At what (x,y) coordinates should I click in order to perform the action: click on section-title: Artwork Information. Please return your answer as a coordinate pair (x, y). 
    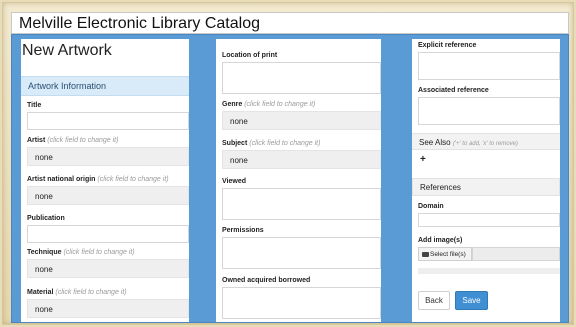
    Looking at the image, I should click on (67, 86).